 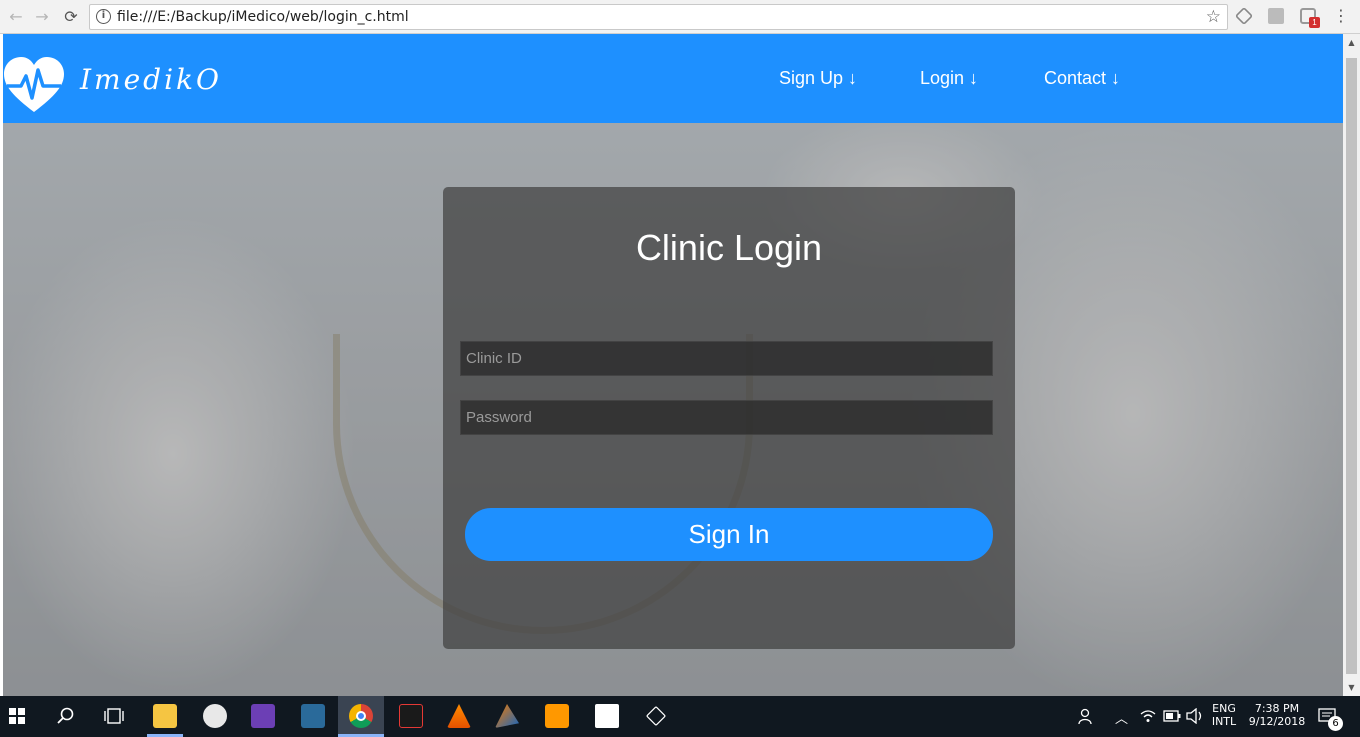 I want to click on extension-shield-icon: 1, so click(x=1310, y=18).